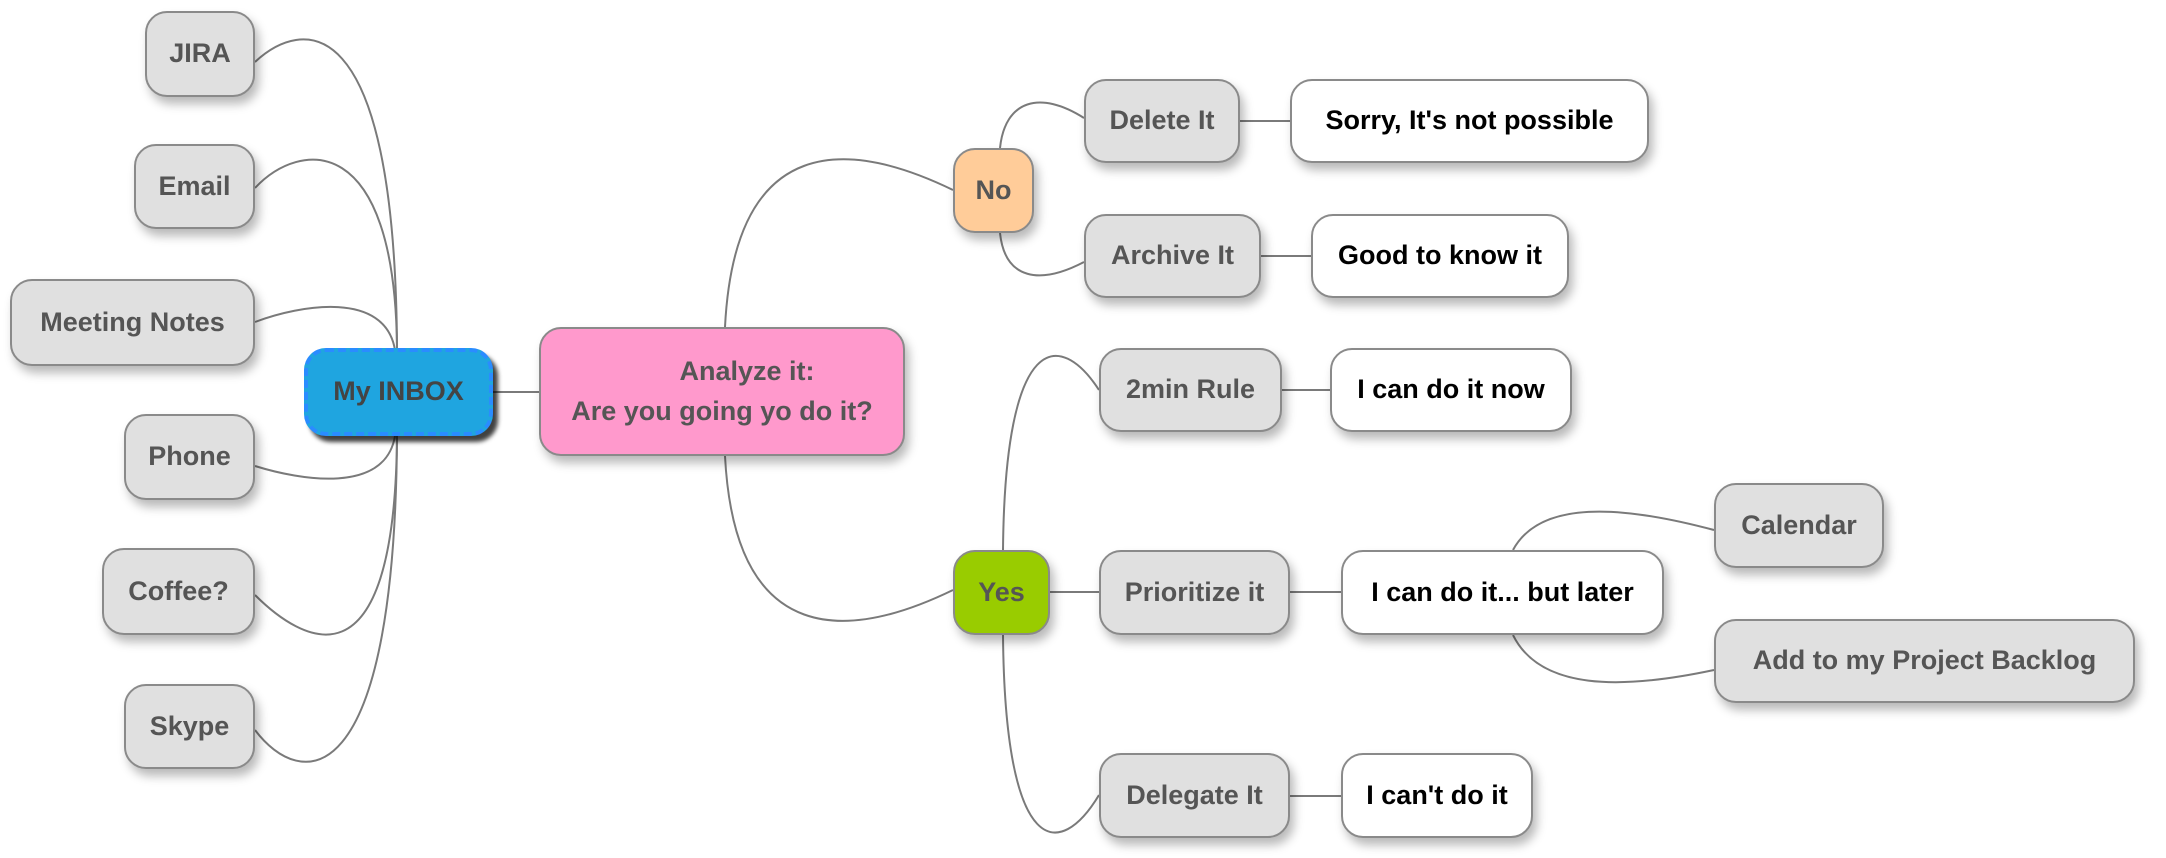  What do you see at coordinates (1451, 390) in the screenshot?
I see `node-do-it-now: I can do it now` at bounding box center [1451, 390].